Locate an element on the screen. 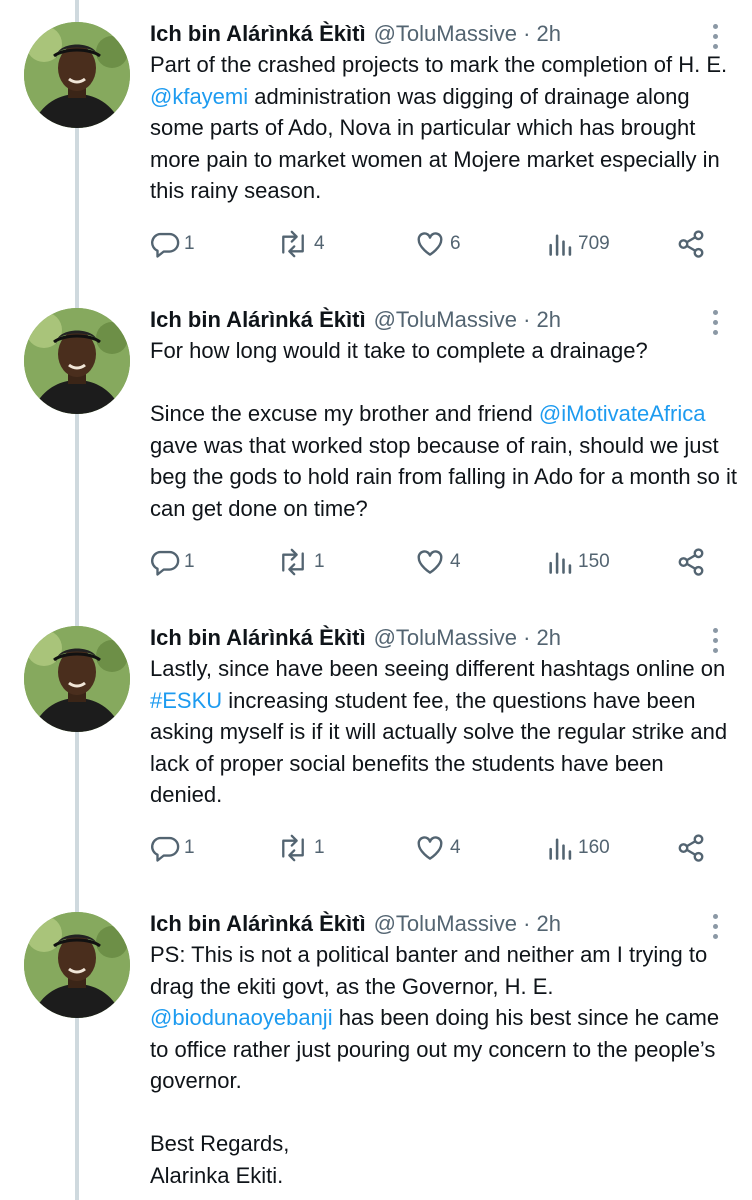 The height and width of the screenshot is (1200, 752). repost-count: 4 is located at coordinates (319, 243).